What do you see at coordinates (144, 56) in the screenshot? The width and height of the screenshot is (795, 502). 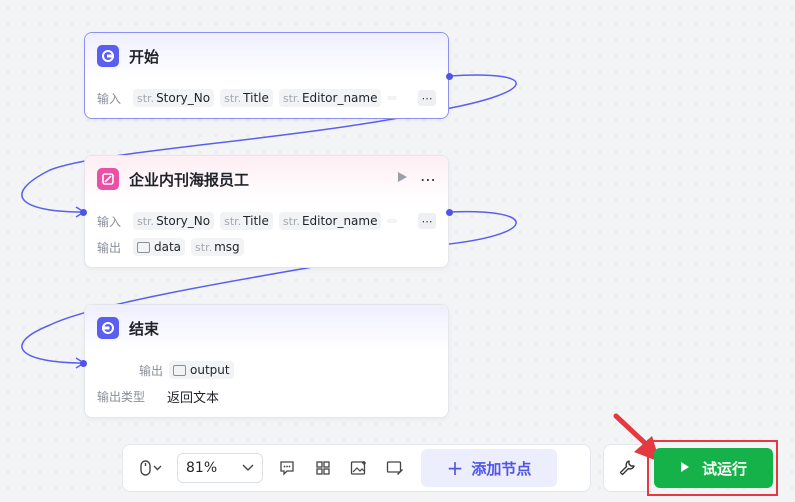 I see `start-node-title: 开始` at bounding box center [144, 56].